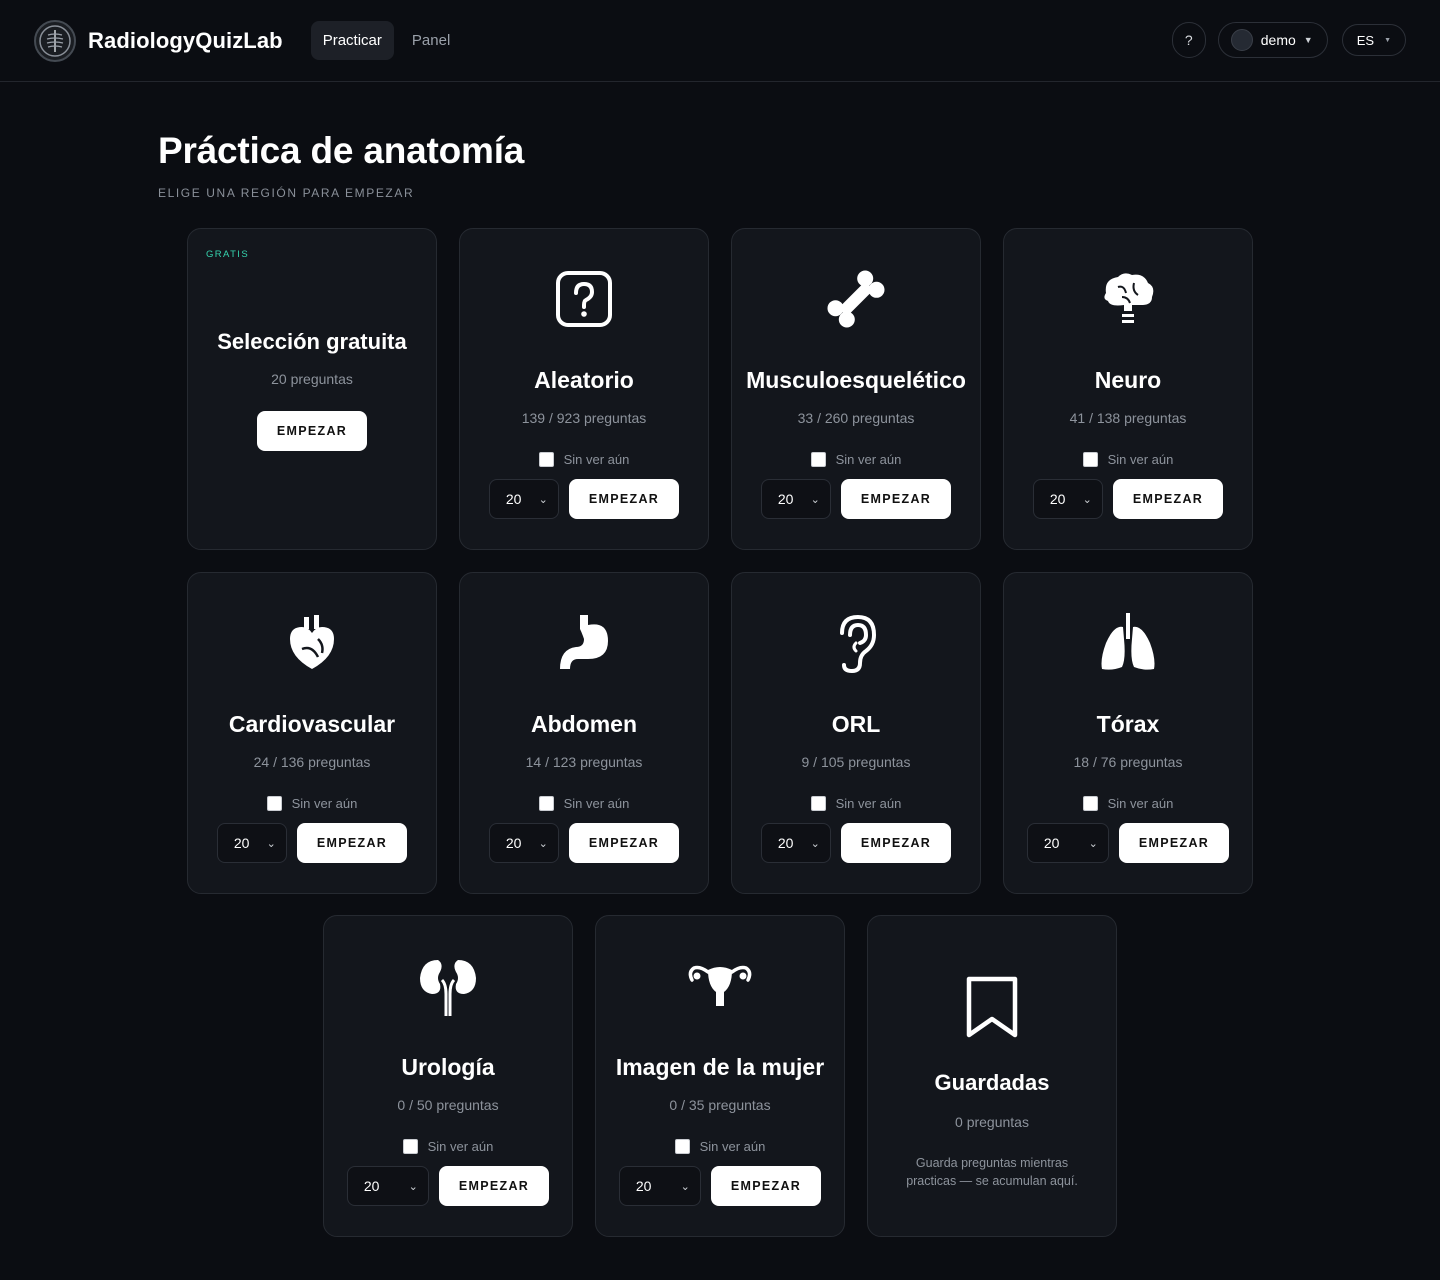 Image resolution: width=1440 pixels, height=1280 pixels. Describe the element at coordinates (1128, 418) in the screenshot. I see `card-count: 41 / 138 preguntas` at that location.